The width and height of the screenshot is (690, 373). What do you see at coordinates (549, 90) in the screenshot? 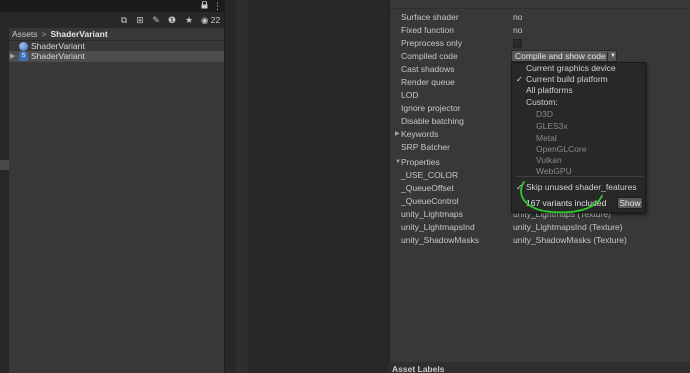
I see `menu-item-all-platforms: All platforms` at bounding box center [549, 90].